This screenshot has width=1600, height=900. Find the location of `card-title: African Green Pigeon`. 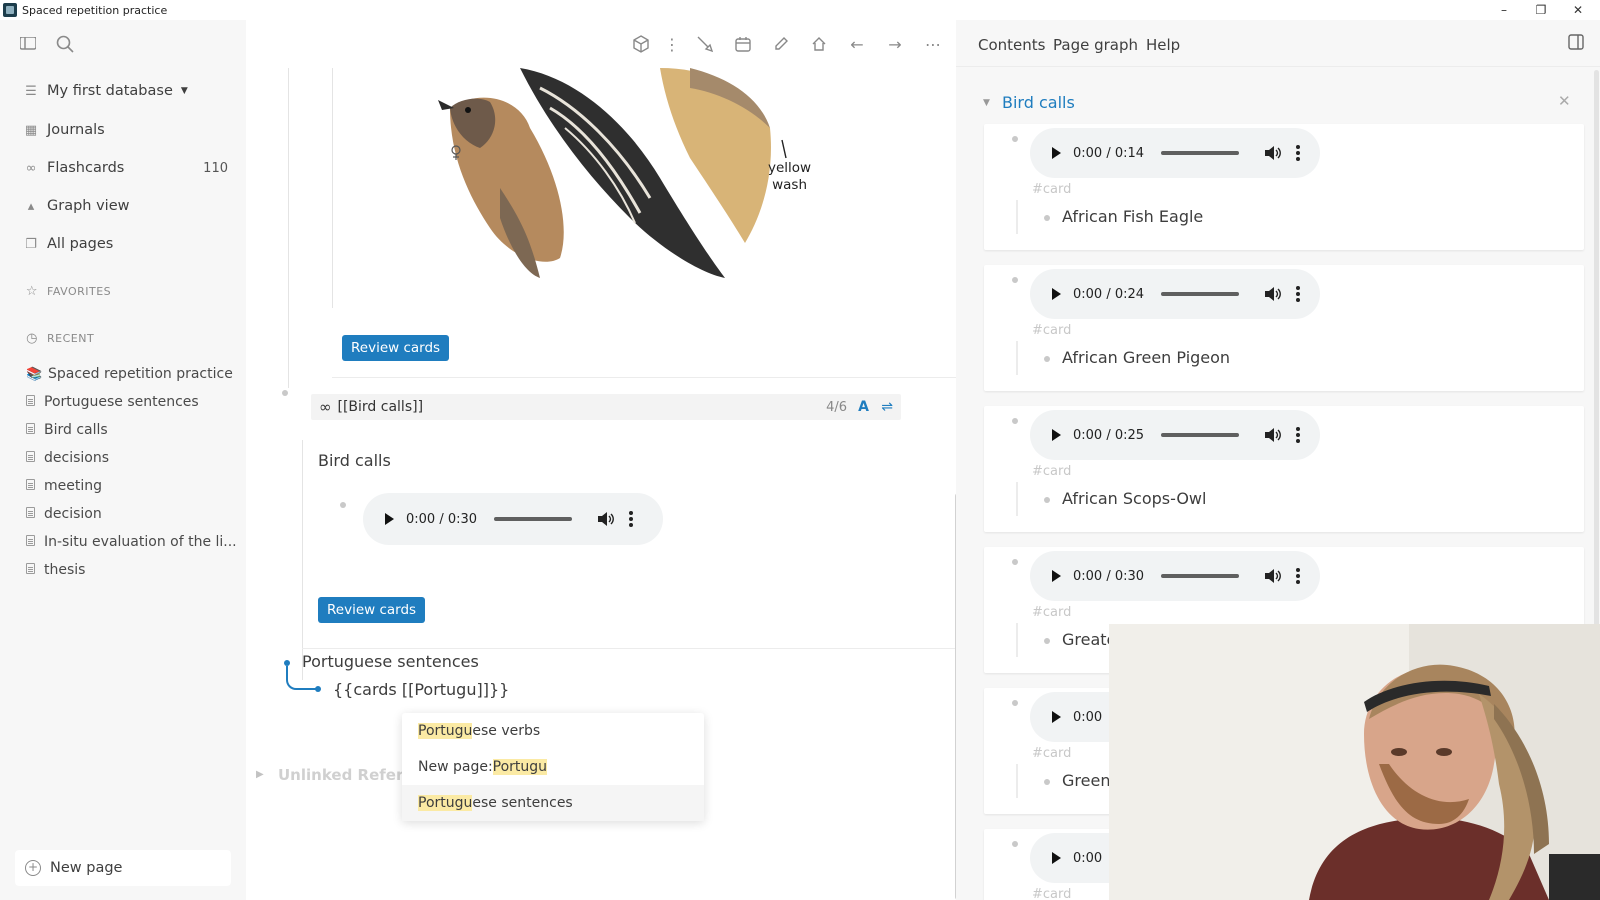

card-title: African Green Pigeon is located at coordinates (1146, 357).